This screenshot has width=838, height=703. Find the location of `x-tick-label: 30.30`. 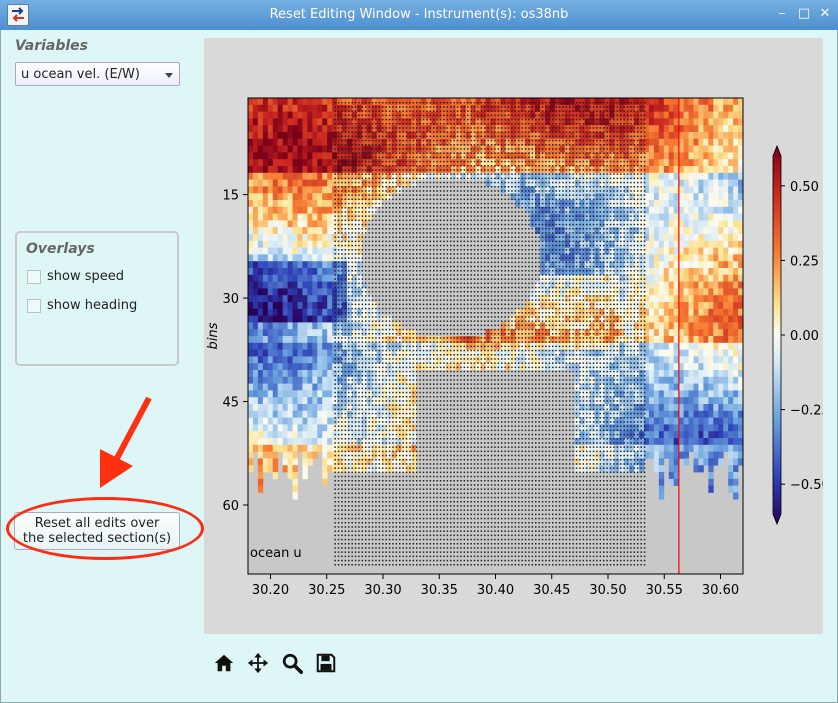

x-tick-label: 30.30 is located at coordinates (382, 590).